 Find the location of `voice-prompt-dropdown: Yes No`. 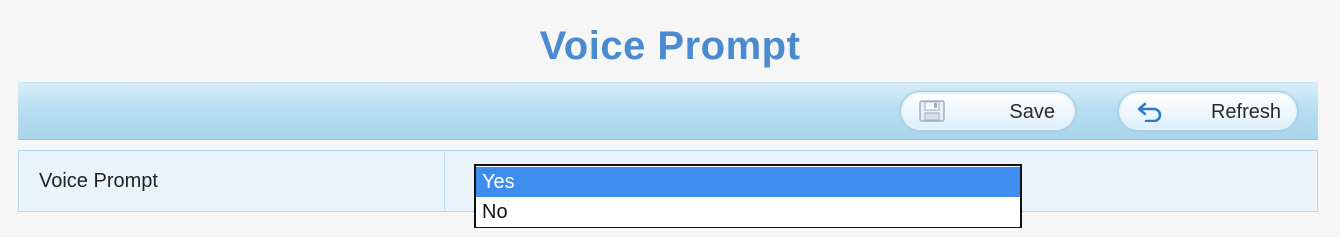

voice-prompt-dropdown: Yes No is located at coordinates (748, 196).